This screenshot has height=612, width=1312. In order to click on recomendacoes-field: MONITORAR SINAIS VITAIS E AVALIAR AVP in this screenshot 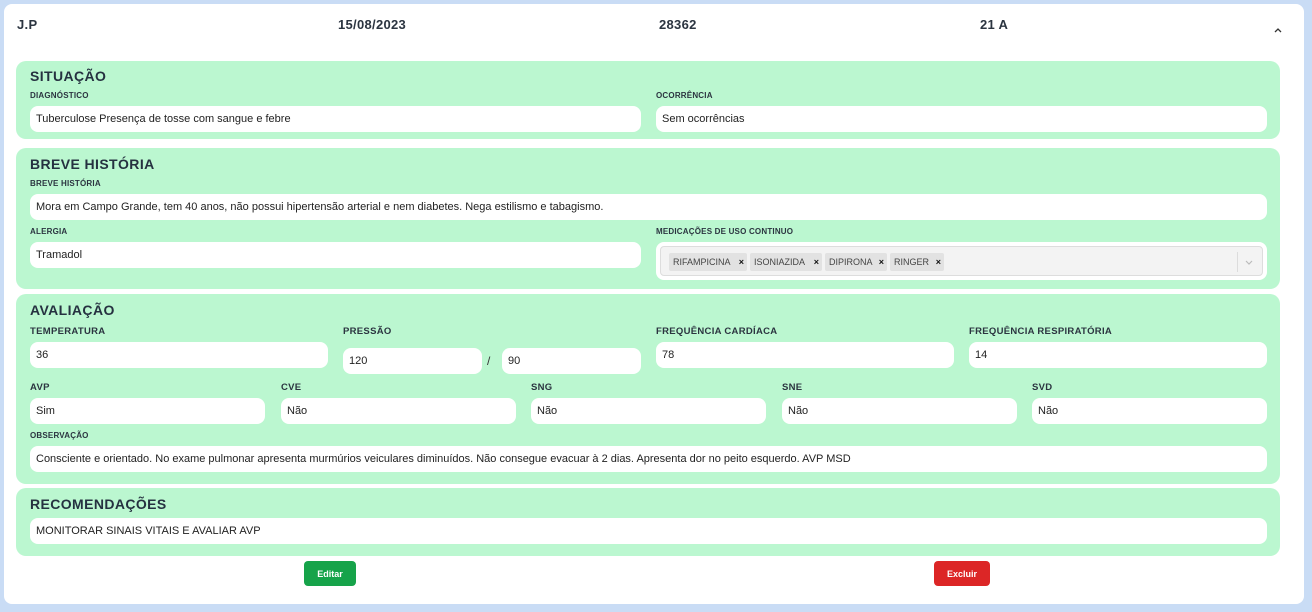, I will do `click(648, 531)`.